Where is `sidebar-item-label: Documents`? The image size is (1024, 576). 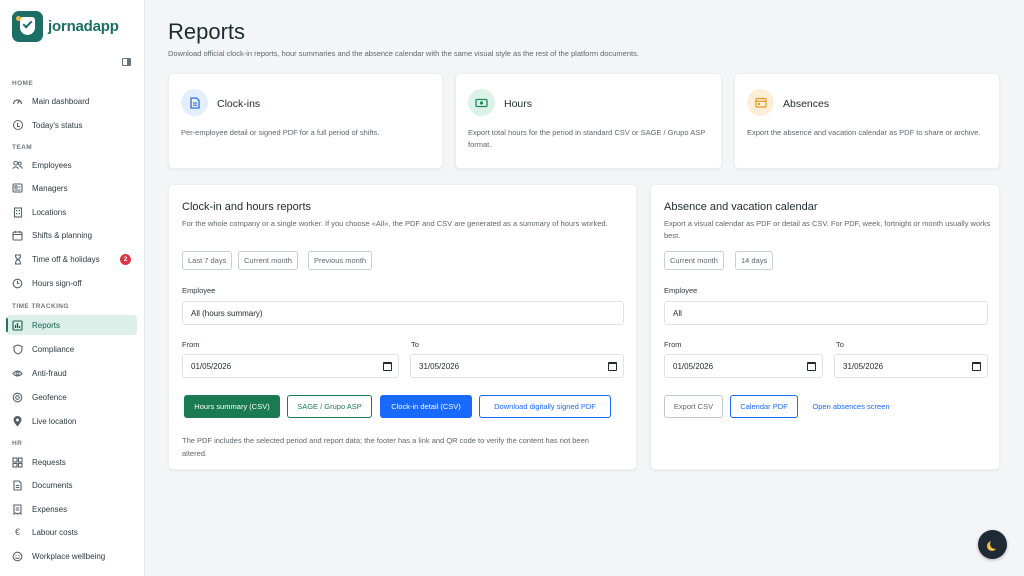 sidebar-item-label: Documents is located at coordinates (52, 485).